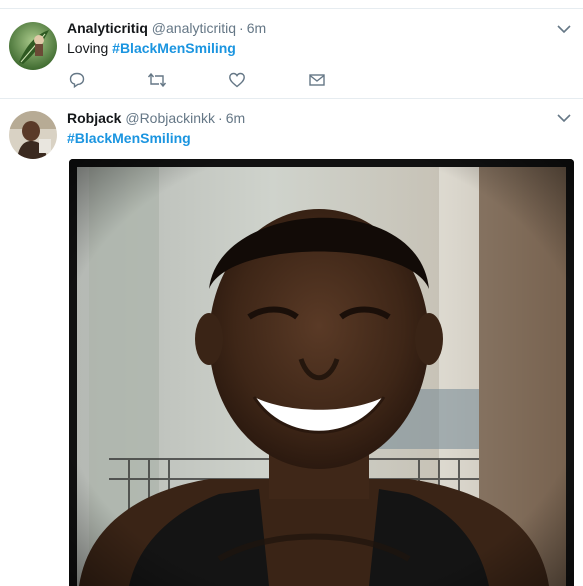 This screenshot has width=583, height=586. What do you see at coordinates (170, 118) in the screenshot?
I see `user-handle: @Robjackinkk` at bounding box center [170, 118].